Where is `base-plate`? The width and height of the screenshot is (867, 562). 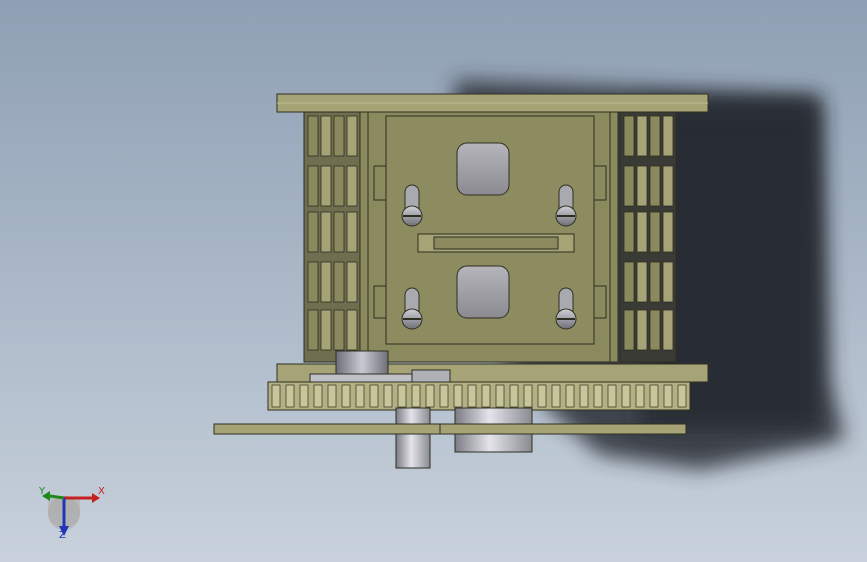 base-plate is located at coordinates (450, 429).